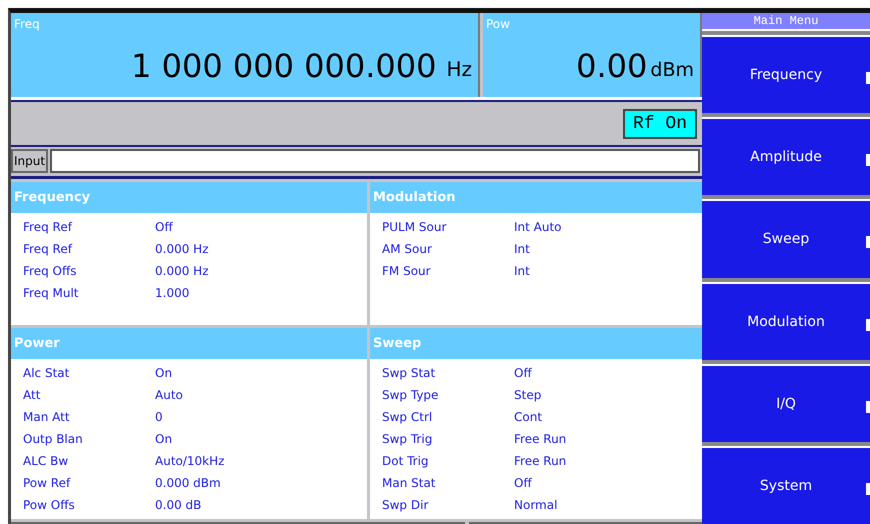 The width and height of the screenshot is (870, 524). Describe the element at coordinates (51, 293) in the screenshot. I see `parameter-label: Freq Mult` at that location.